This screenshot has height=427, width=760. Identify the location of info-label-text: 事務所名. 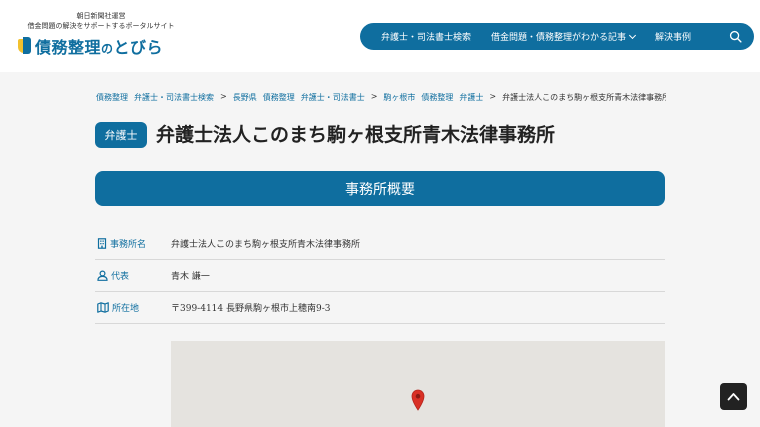
(128, 245).